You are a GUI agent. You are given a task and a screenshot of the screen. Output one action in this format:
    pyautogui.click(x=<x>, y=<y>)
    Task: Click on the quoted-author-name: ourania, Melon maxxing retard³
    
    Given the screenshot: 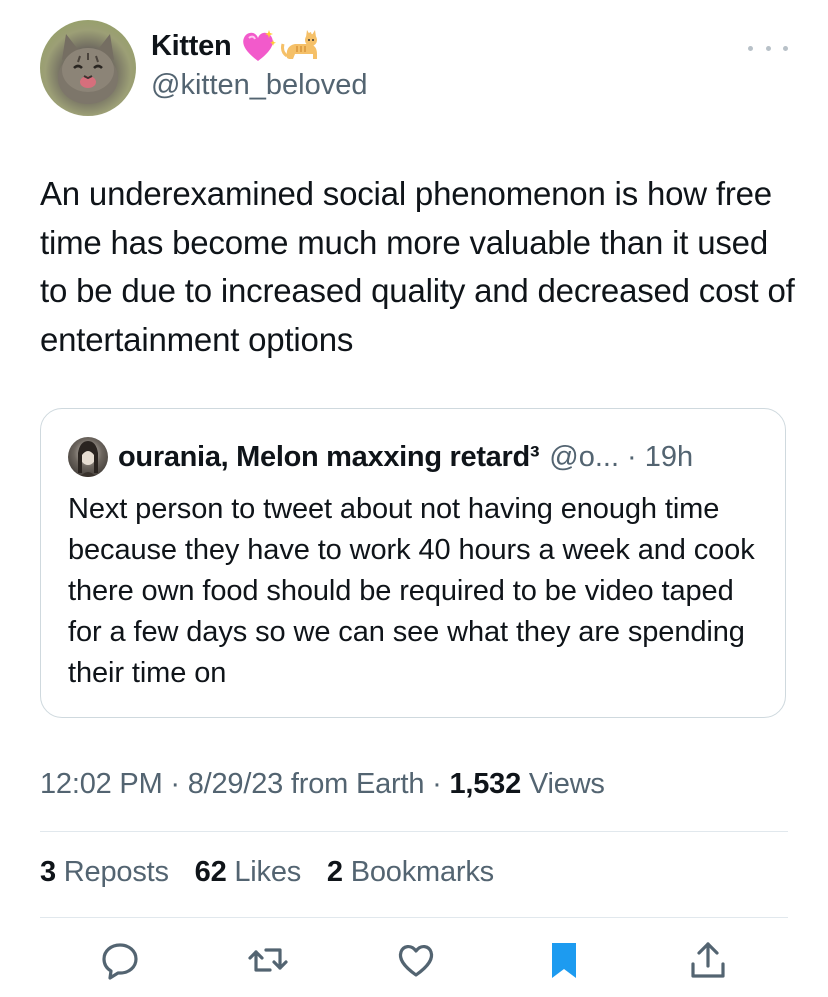 What is the action you would take?
    pyautogui.click(x=329, y=456)
    